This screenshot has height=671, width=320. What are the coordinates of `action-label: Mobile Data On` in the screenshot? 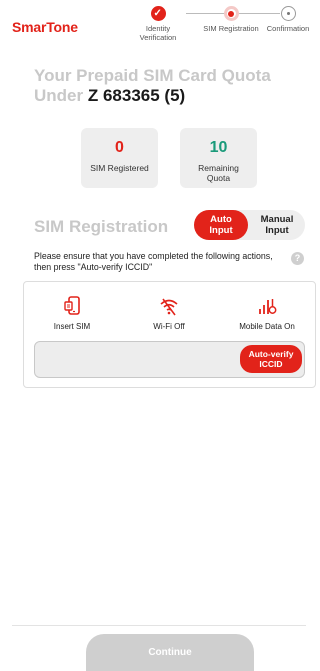 It's located at (267, 326).